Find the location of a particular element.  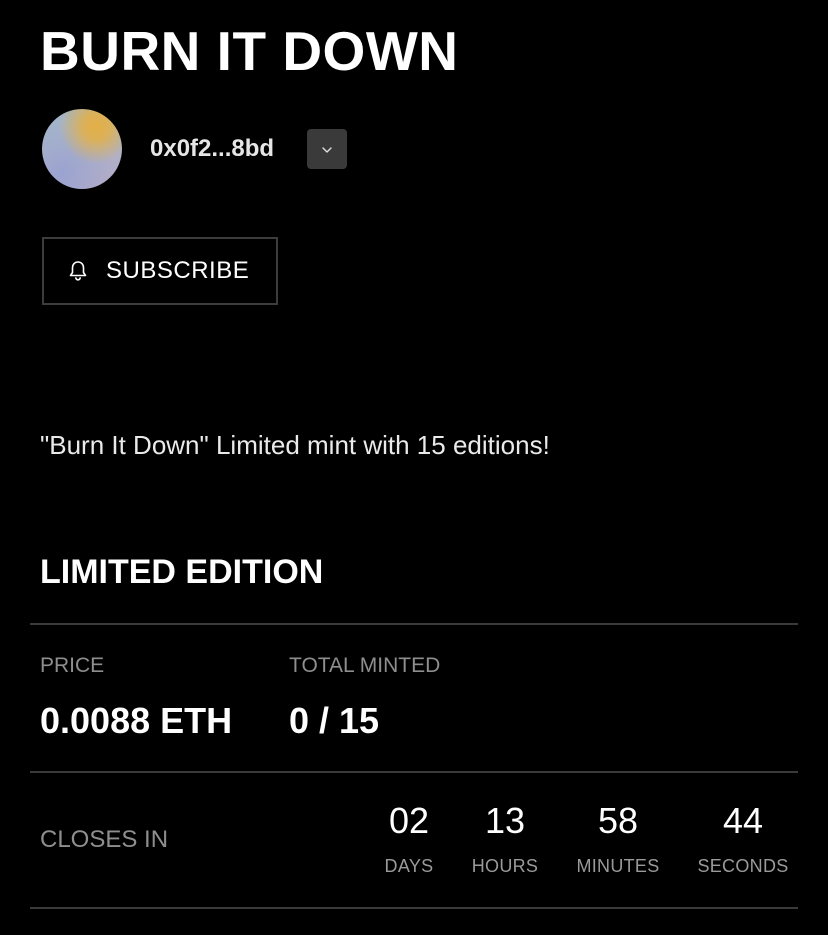

creator-avatar is located at coordinates (82, 149).